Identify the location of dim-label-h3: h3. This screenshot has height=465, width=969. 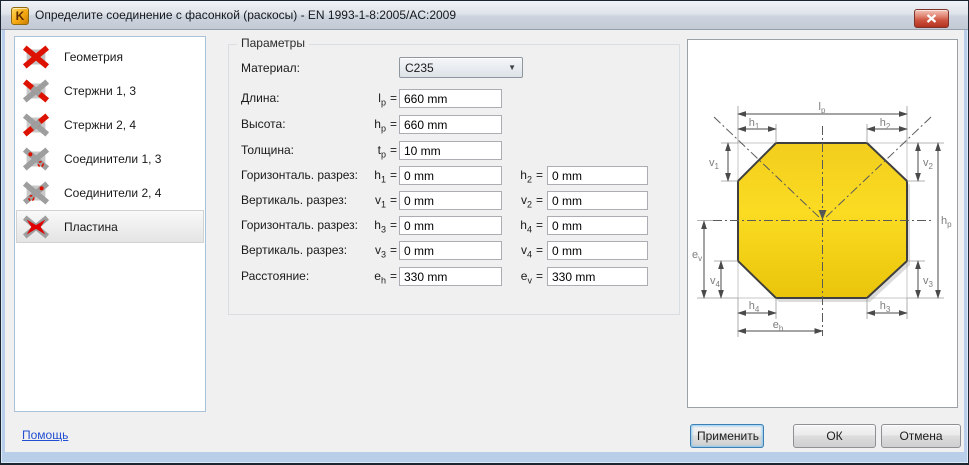
(885, 307).